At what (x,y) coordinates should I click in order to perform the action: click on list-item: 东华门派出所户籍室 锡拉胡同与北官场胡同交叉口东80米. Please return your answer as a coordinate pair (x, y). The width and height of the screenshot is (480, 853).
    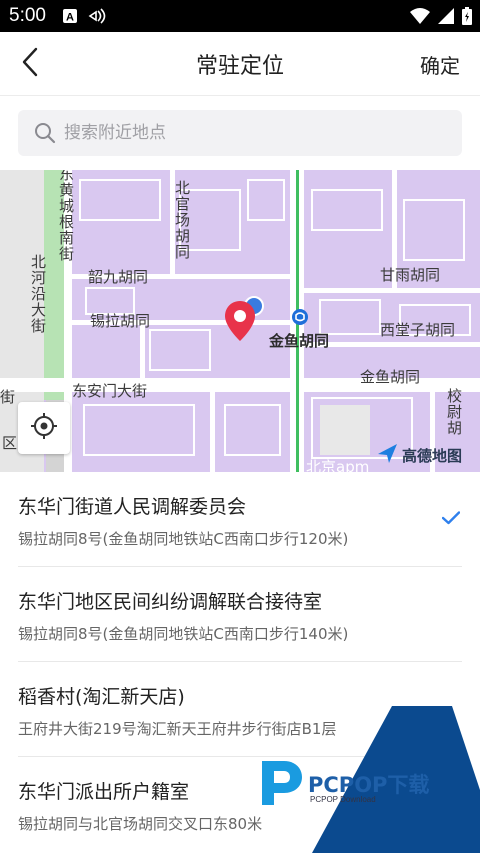
    Looking at the image, I should click on (240, 804).